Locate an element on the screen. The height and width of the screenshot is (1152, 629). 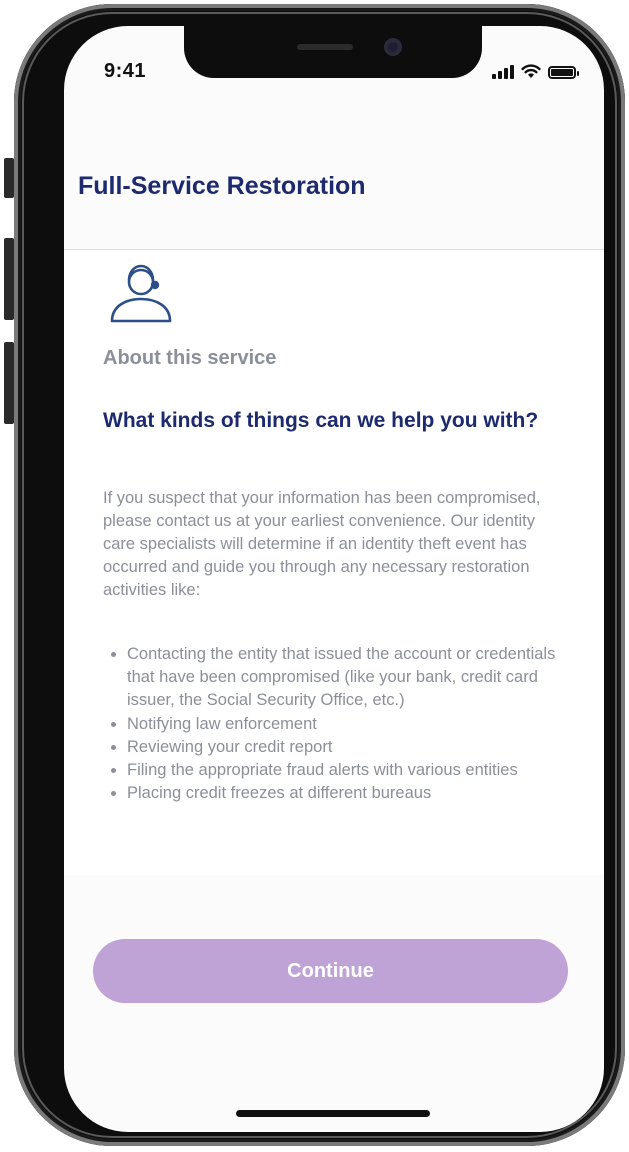
wifi-icon is located at coordinates (531, 71).